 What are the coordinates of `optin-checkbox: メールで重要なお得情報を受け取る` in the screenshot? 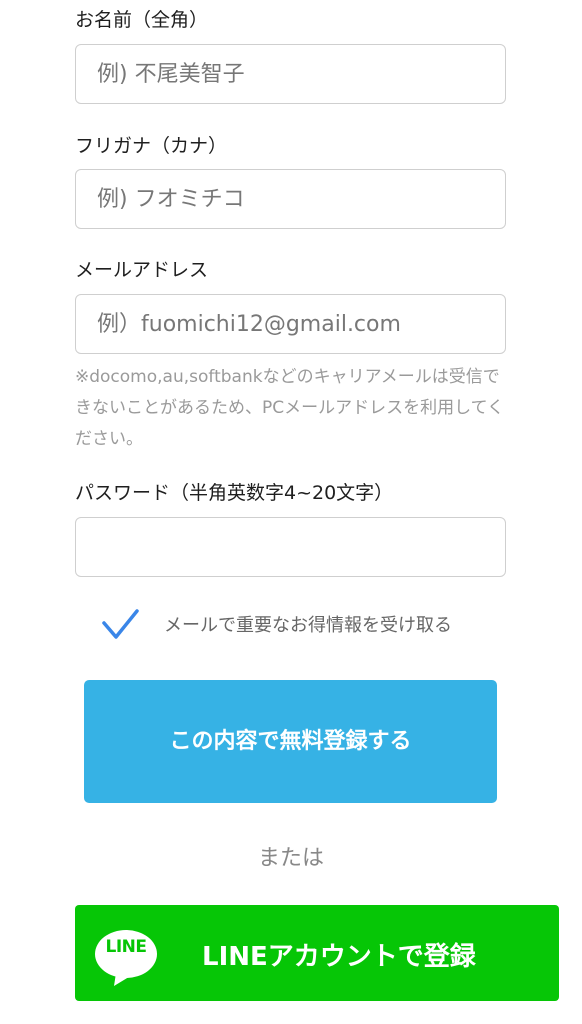 It's located at (276, 624).